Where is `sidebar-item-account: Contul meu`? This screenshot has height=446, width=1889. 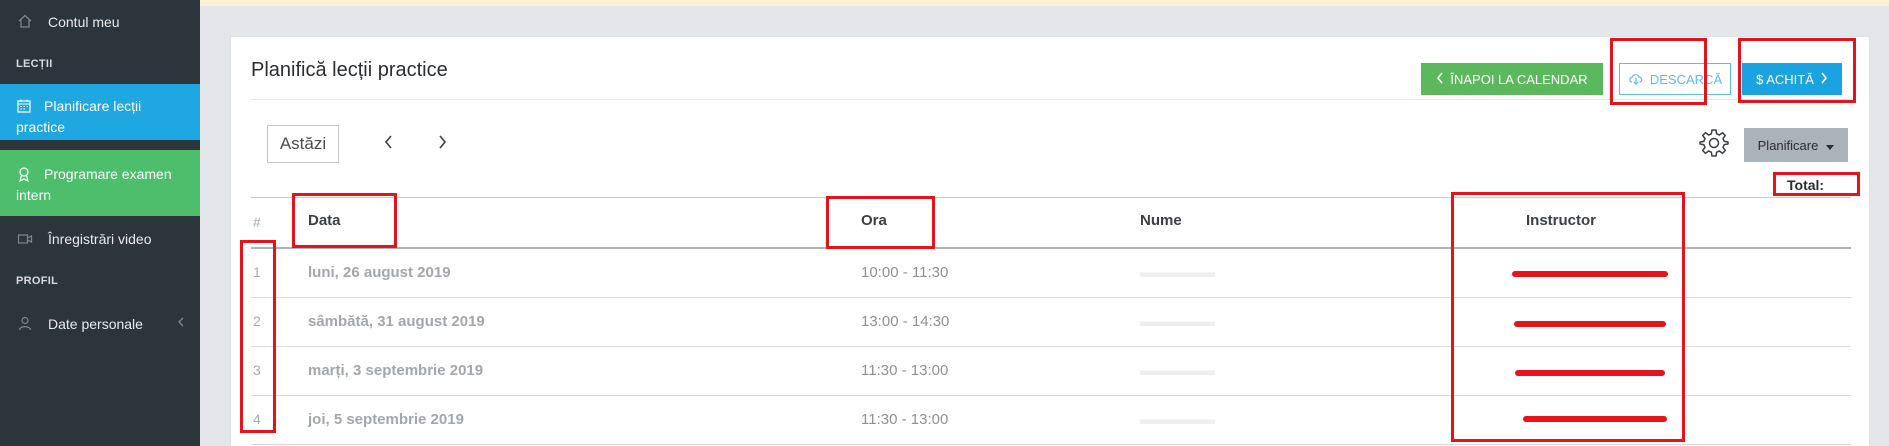
sidebar-item-account: Contul meu is located at coordinates (100, 24).